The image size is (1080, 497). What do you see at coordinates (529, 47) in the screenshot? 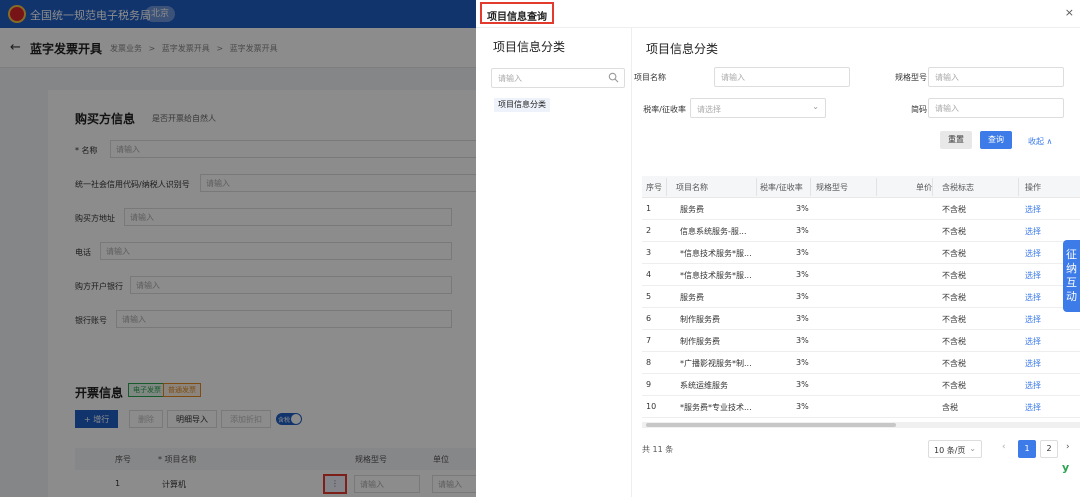
I see `tree-title: 项目信息分类` at bounding box center [529, 47].